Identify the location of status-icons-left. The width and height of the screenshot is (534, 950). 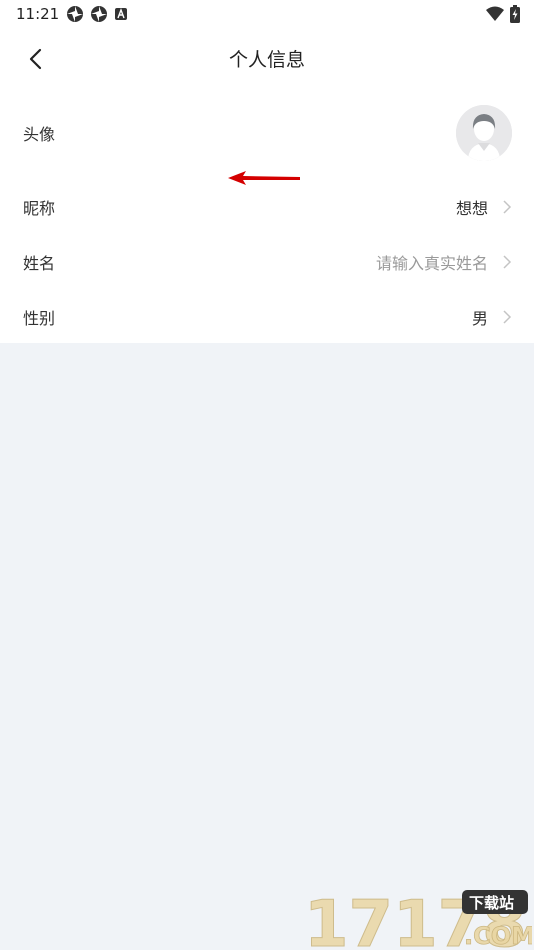
(97, 14).